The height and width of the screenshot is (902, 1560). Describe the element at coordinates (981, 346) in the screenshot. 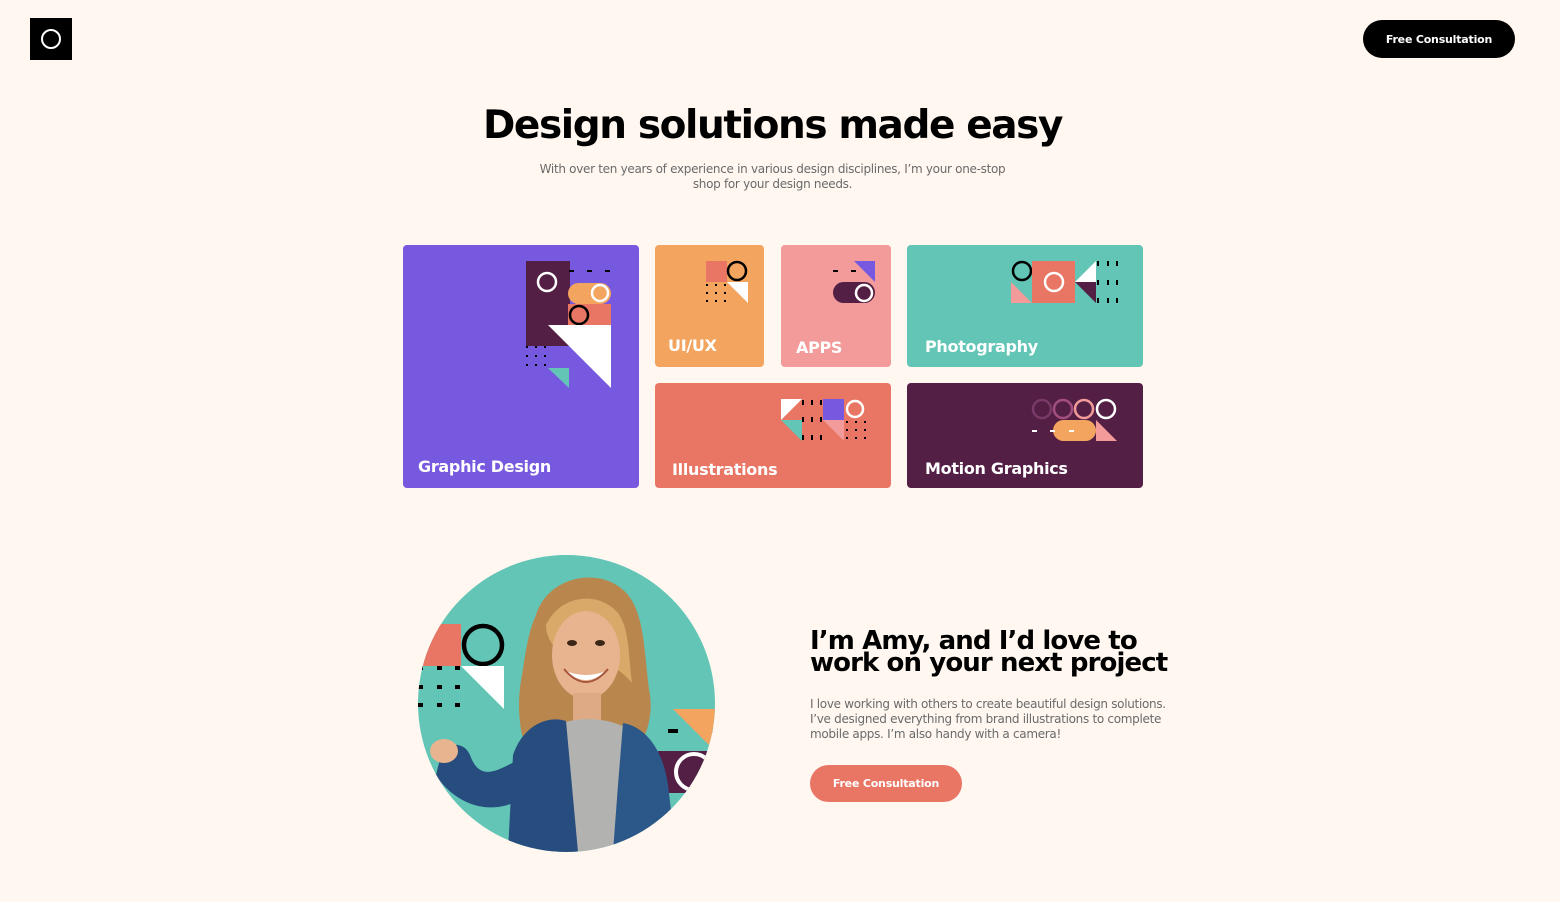

I see `service-label: Photography` at that location.